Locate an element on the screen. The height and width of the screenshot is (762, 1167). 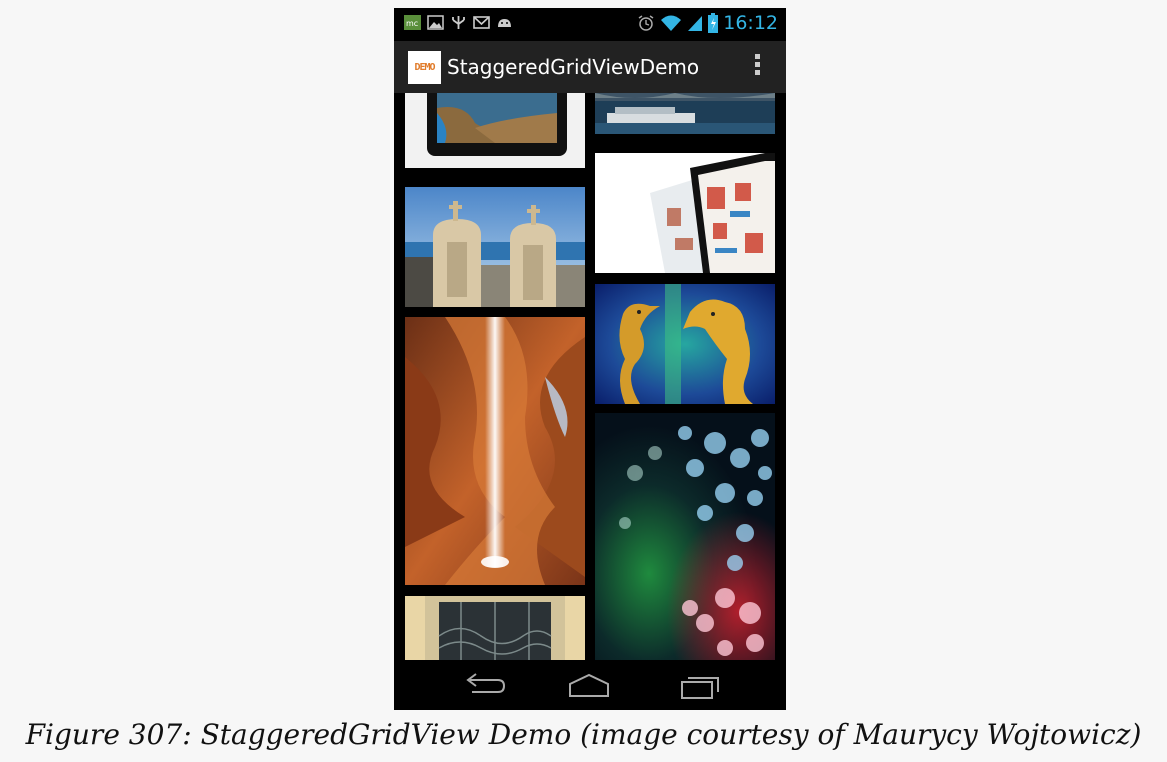
window-grille-image is located at coordinates (495, 628).